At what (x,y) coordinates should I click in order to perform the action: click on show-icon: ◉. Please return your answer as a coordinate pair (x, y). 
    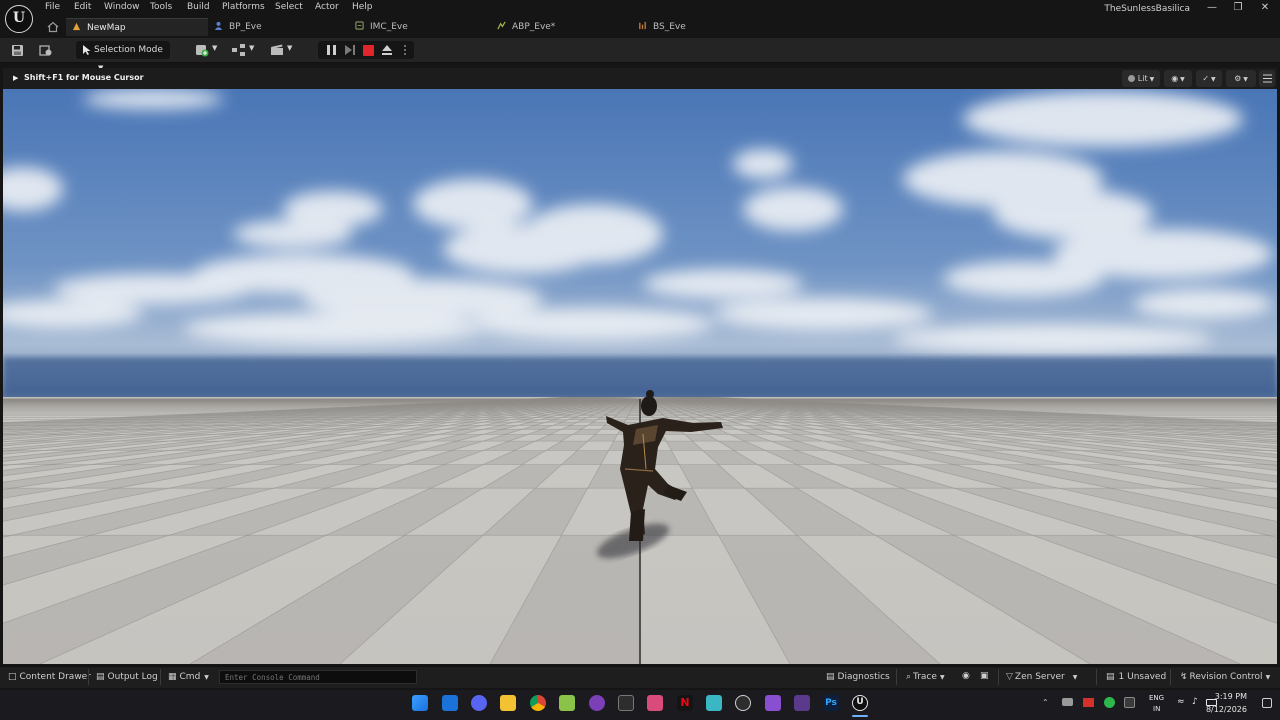
    Looking at the image, I should click on (1175, 78).